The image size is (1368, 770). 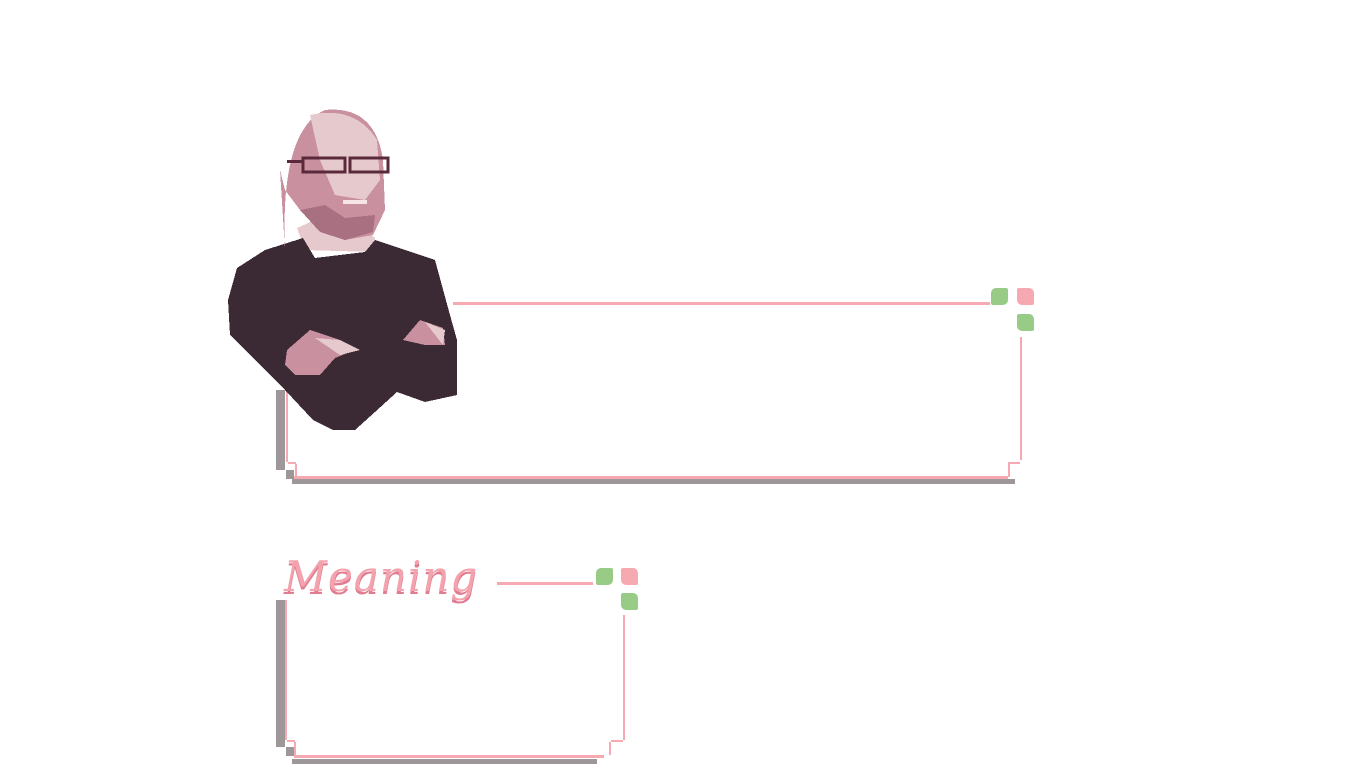 I want to click on dialog-shadow-bottom, so click(x=653, y=481).